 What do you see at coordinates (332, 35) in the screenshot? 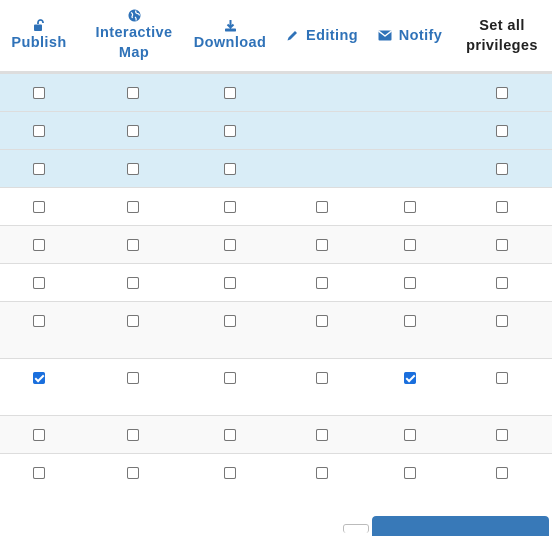
I see `column-label-editing: Editing` at bounding box center [332, 35].